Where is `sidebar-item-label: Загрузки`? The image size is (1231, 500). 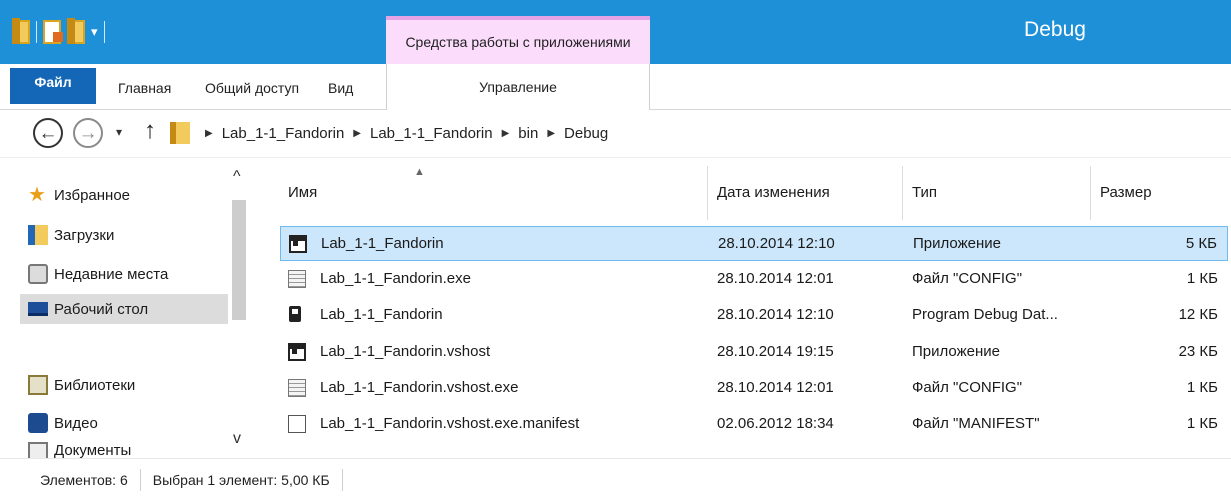
sidebar-item-label: Загрузки is located at coordinates (84, 235).